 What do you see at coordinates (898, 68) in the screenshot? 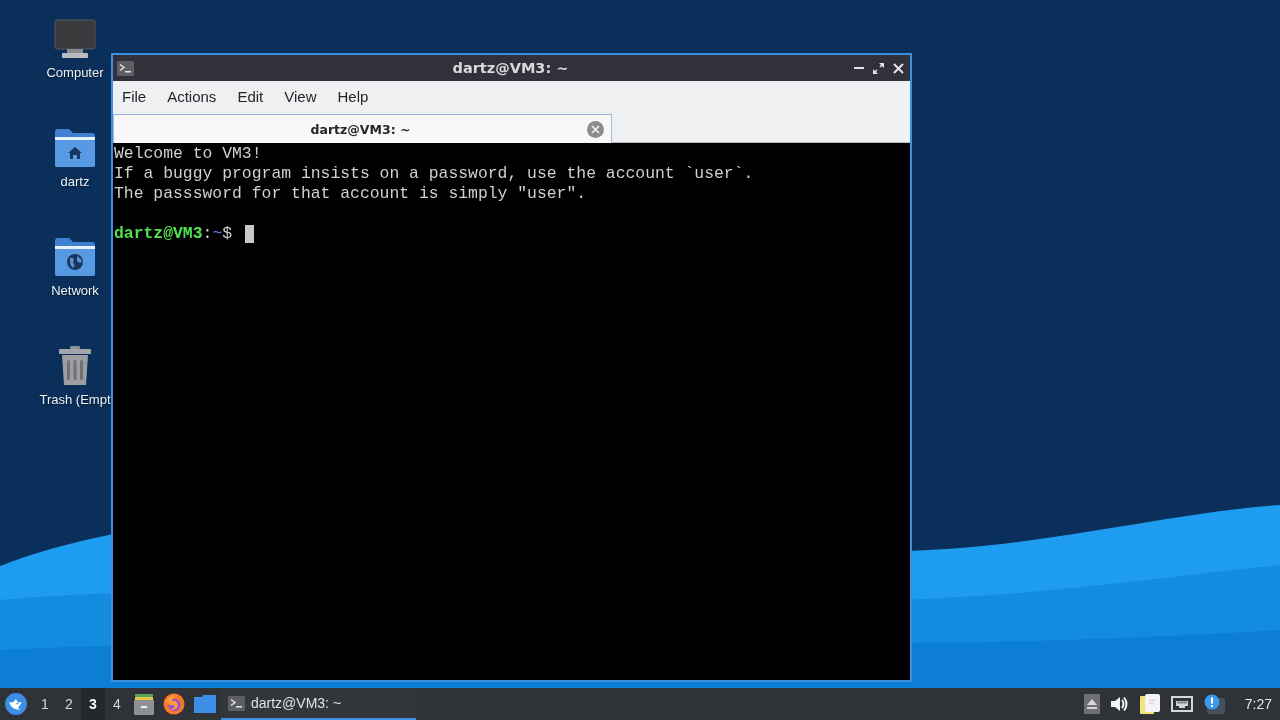
I see `close-icon` at bounding box center [898, 68].